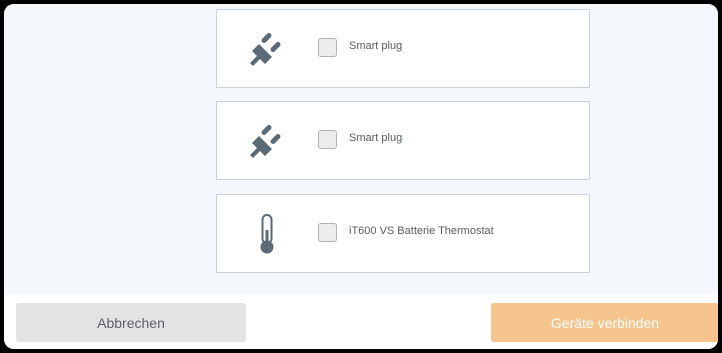  What do you see at coordinates (267, 234) in the screenshot?
I see `thermometer-icon` at bounding box center [267, 234].